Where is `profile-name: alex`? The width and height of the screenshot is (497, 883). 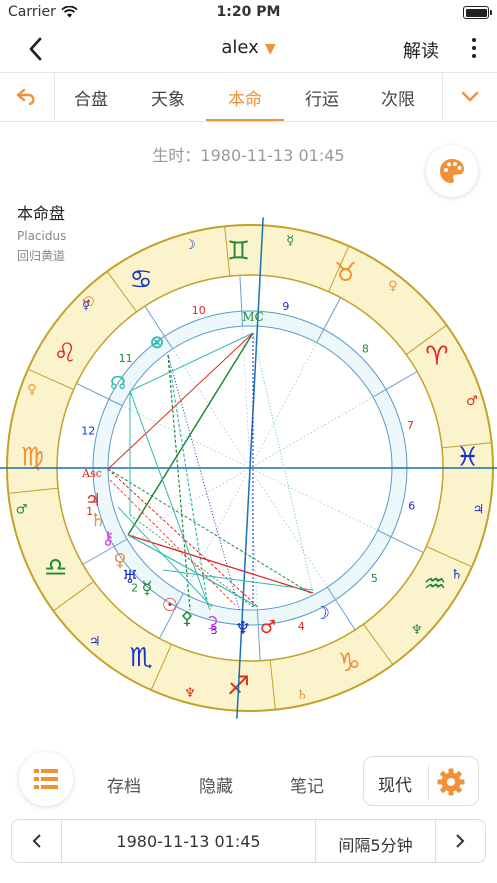
profile-name: alex is located at coordinates (240, 47).